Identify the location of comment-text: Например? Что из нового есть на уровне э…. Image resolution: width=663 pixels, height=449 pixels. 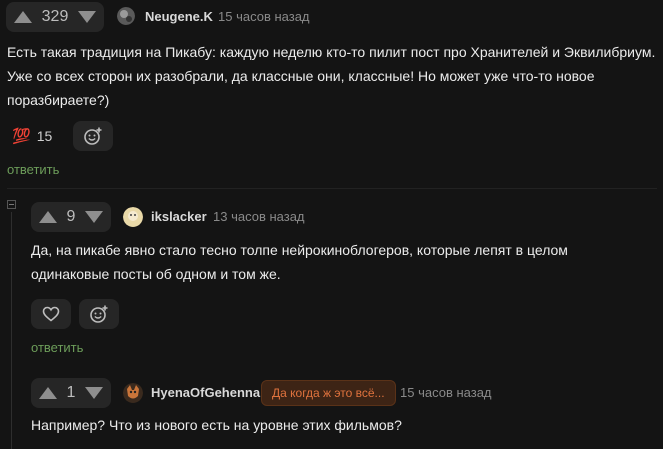
(216, 425).